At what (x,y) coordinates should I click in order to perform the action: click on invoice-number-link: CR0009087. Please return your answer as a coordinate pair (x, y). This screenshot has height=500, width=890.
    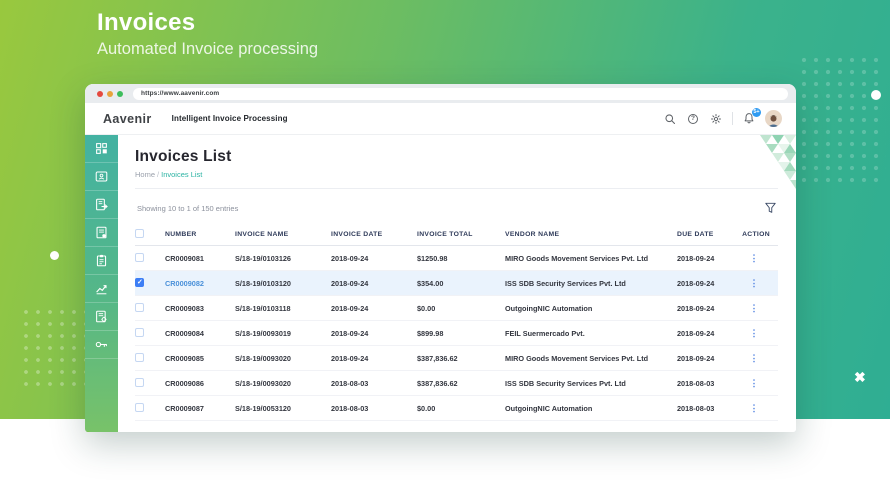
    Looking at the image, I should click on (200, 408).